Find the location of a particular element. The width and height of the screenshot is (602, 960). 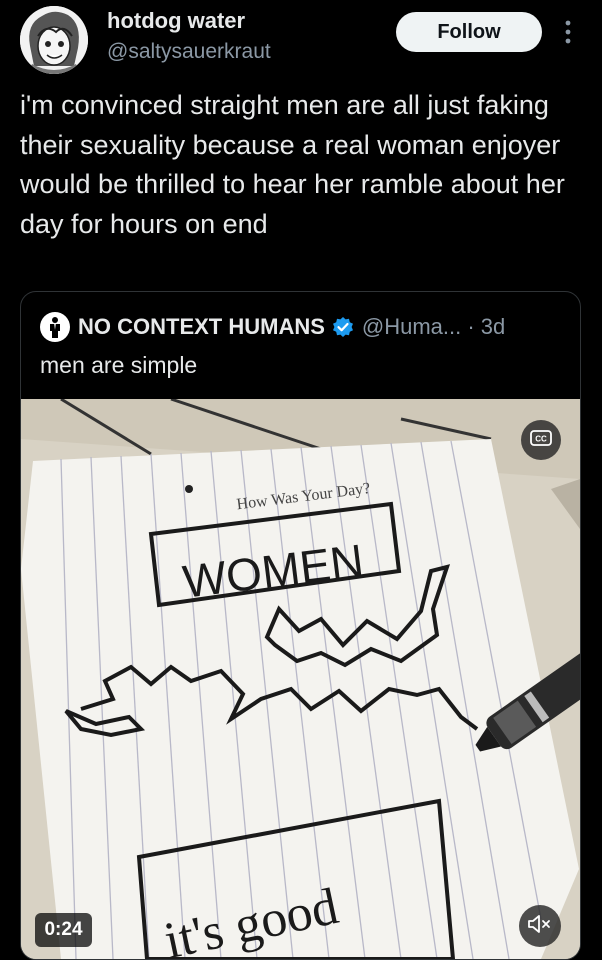

follow-button: Follow is located at coordinates (469, 32).